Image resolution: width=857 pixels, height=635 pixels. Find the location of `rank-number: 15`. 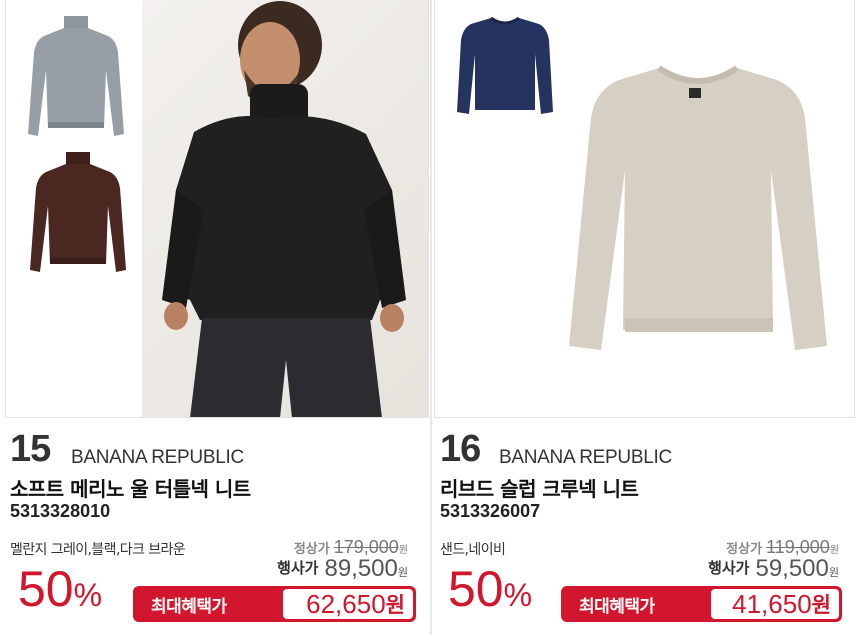

rank-number: 15 is located at coordinates (30, 449).